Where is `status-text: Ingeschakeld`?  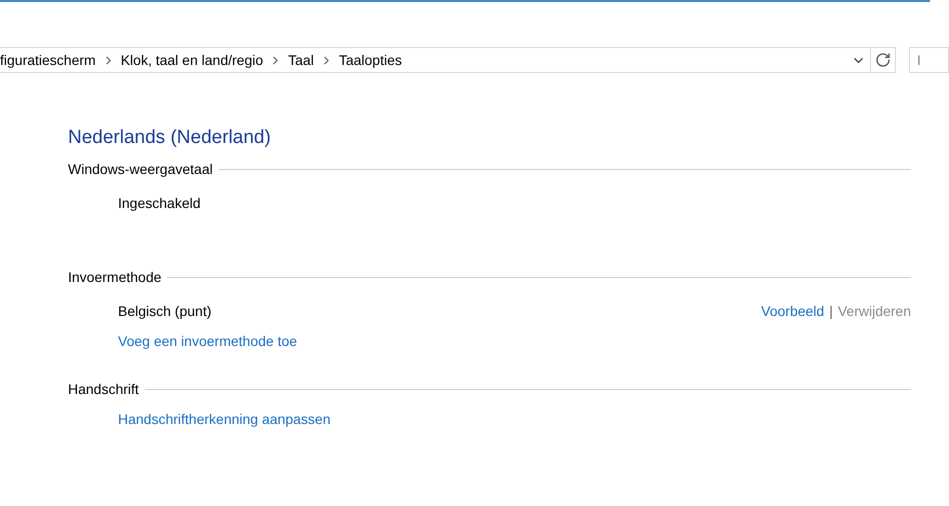
status-text: Ingeschakeld is located at coordinates (160, 203).